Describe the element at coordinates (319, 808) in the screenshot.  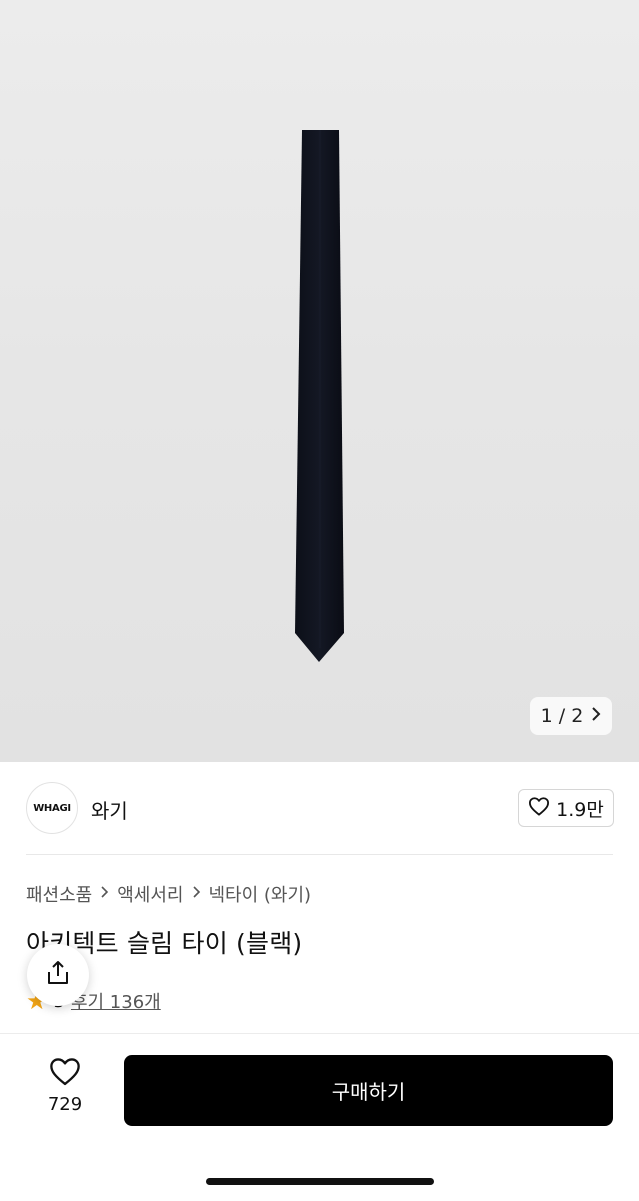
I see `brand-row: WHAGI 와기 1.9만` at that location.